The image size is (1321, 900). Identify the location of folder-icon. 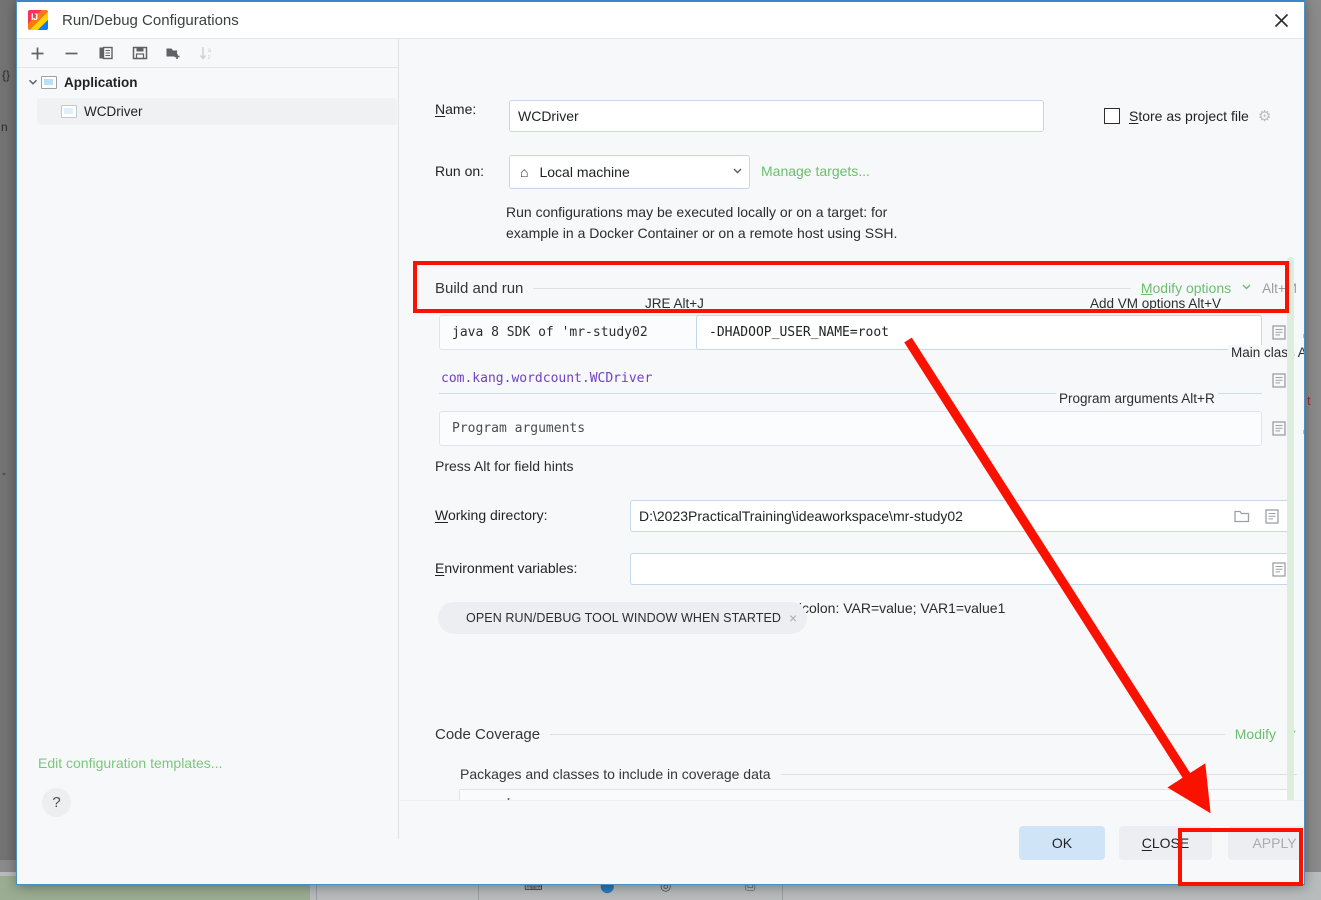
(1242, 516).